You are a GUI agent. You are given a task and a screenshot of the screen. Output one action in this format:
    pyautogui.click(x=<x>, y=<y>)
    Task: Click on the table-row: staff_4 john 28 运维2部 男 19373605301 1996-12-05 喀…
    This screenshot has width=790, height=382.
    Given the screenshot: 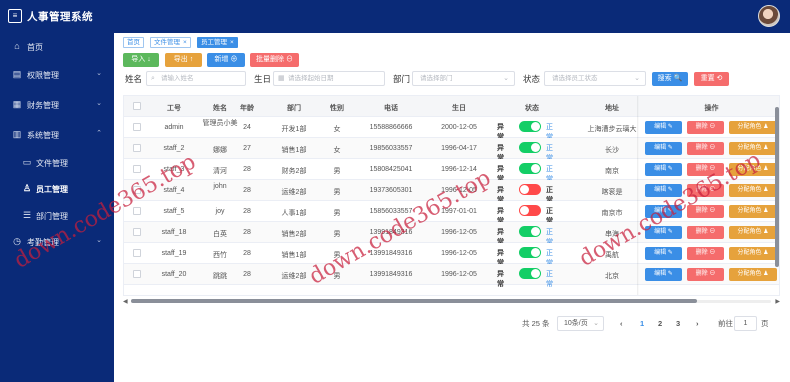 What is the action you would take?
    pyautogui.click(x=451, y=192)
    